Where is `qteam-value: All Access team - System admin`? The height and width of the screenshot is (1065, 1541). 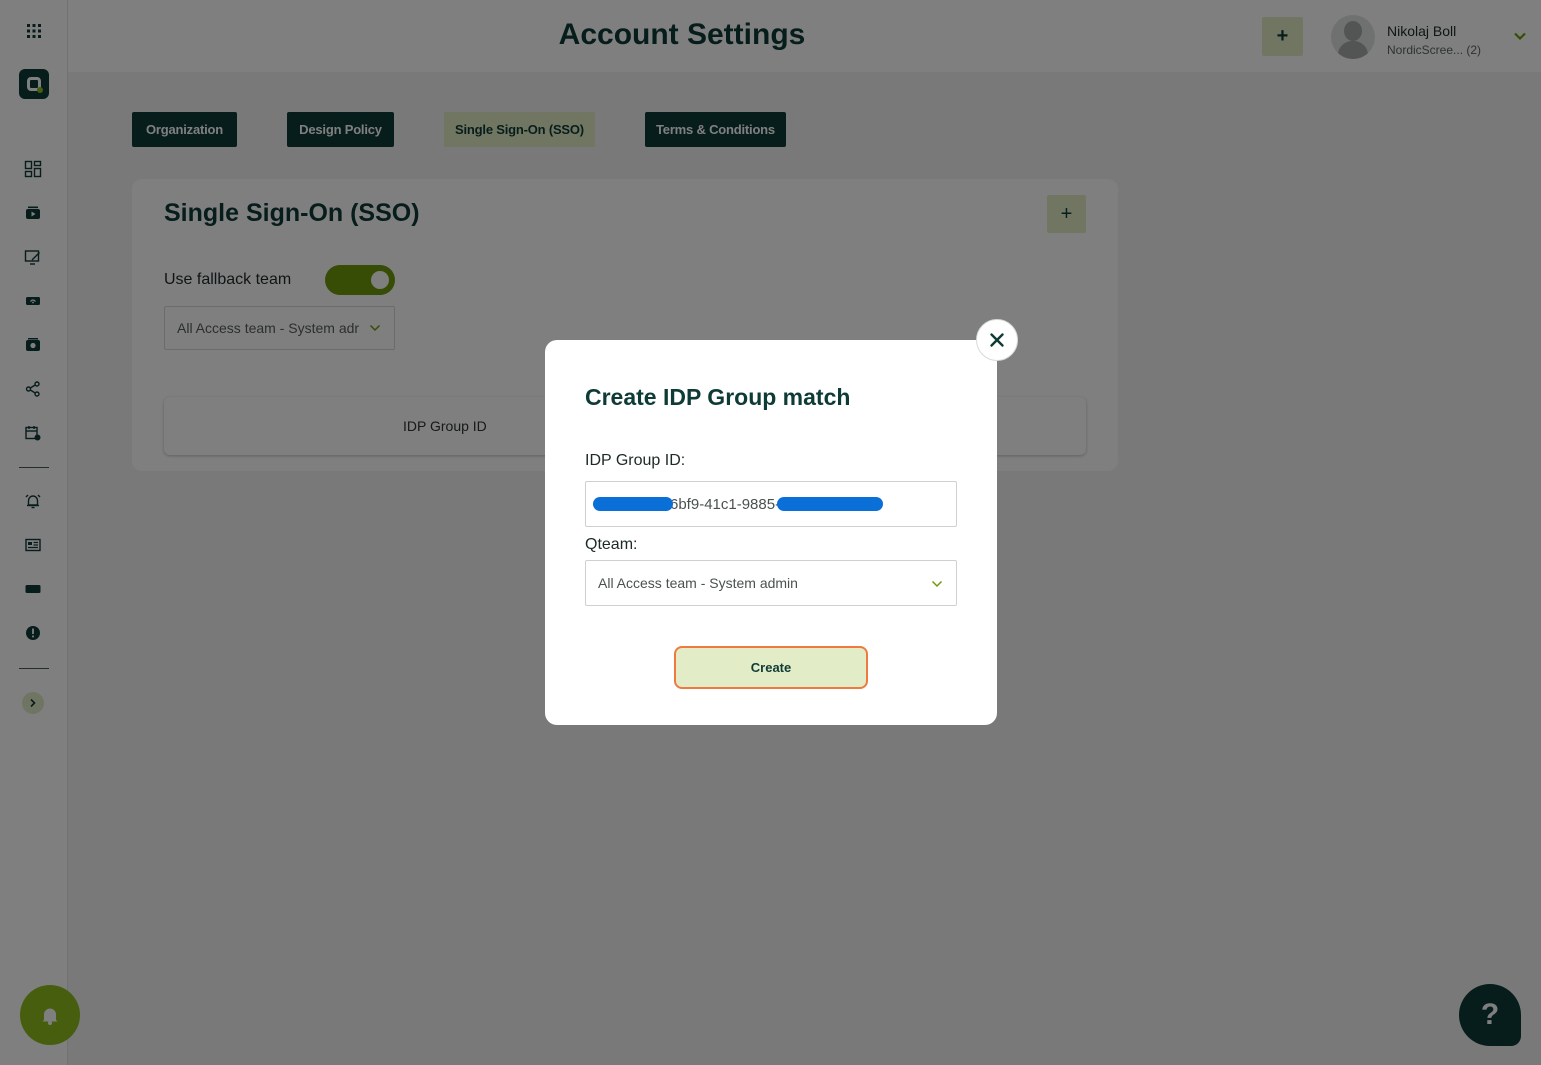 qteam-value: All Access team - System admin is located at coordinates (698, 583).